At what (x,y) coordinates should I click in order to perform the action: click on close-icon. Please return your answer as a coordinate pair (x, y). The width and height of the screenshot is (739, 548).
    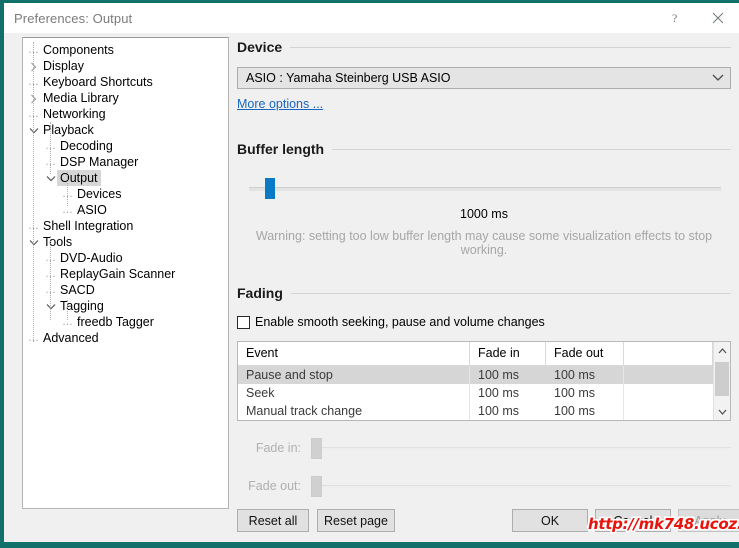
    Looking at the image, I should click on (718, 18).